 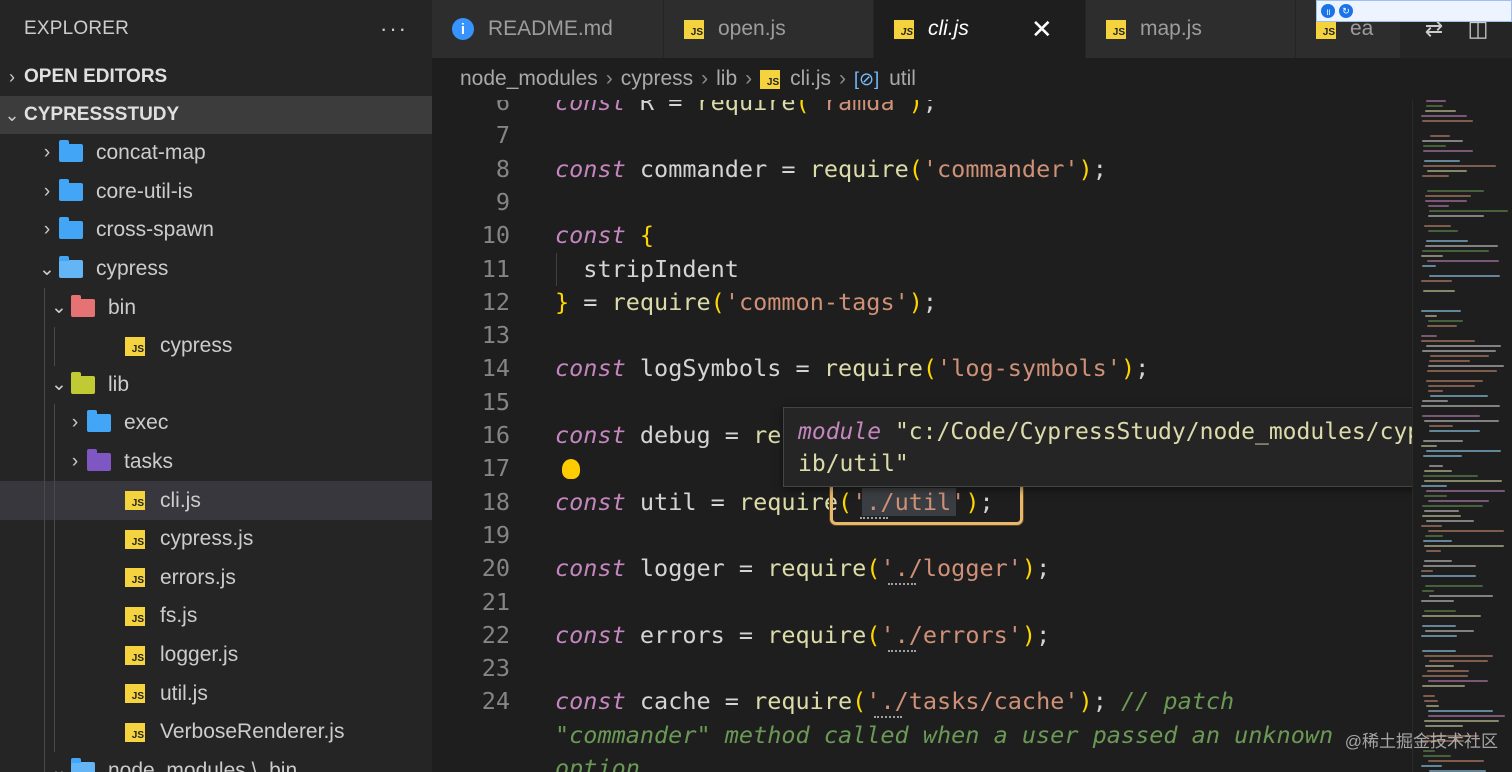 What do you see at coordinates (922, 302) in the screenshot?
I see `code-line: 12} = require('common-tags');` at bounding box center [922, 302].